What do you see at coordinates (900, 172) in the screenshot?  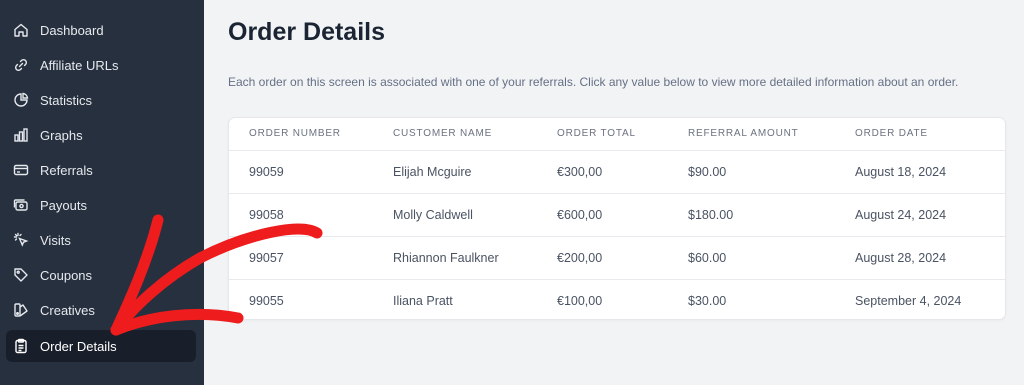 I see `order-date-cell: August 18, 2024` at bounding box center [900, 172].